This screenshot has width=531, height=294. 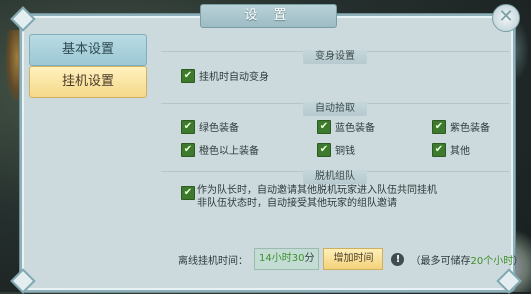 I want to click on checkbox-other: ✔ 其他, so click(x=451, y=149).